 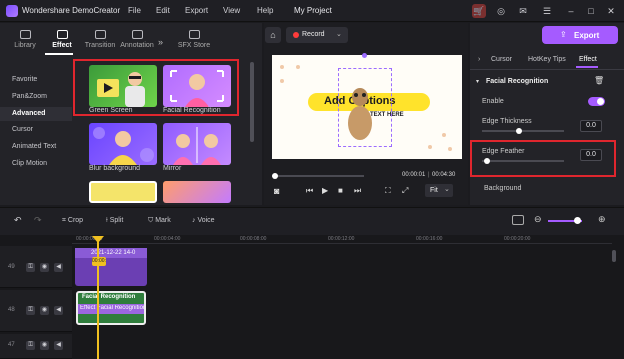 What do you see at coordinates (265, 10) in the screenshot?
I see `menu-help: Help` at bounding box center [265, 10].